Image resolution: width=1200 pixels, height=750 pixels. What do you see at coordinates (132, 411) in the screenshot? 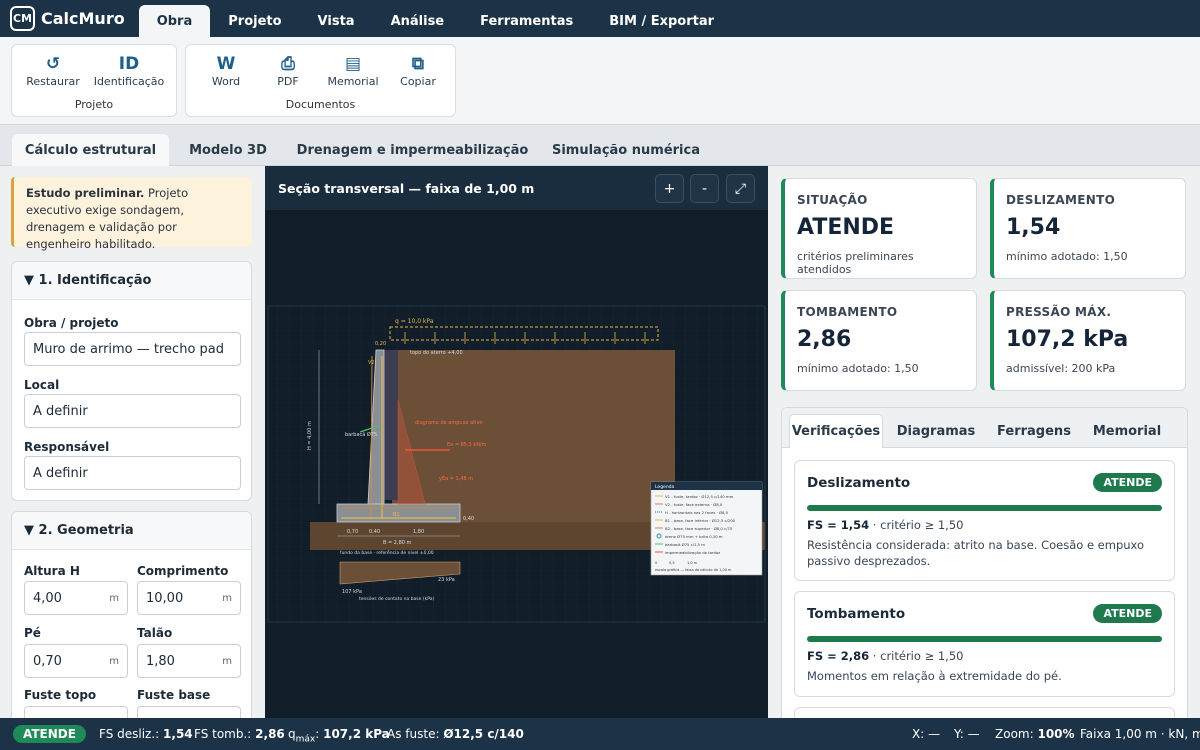
I see `local-input: A definir` at bounding box center [132, 411].